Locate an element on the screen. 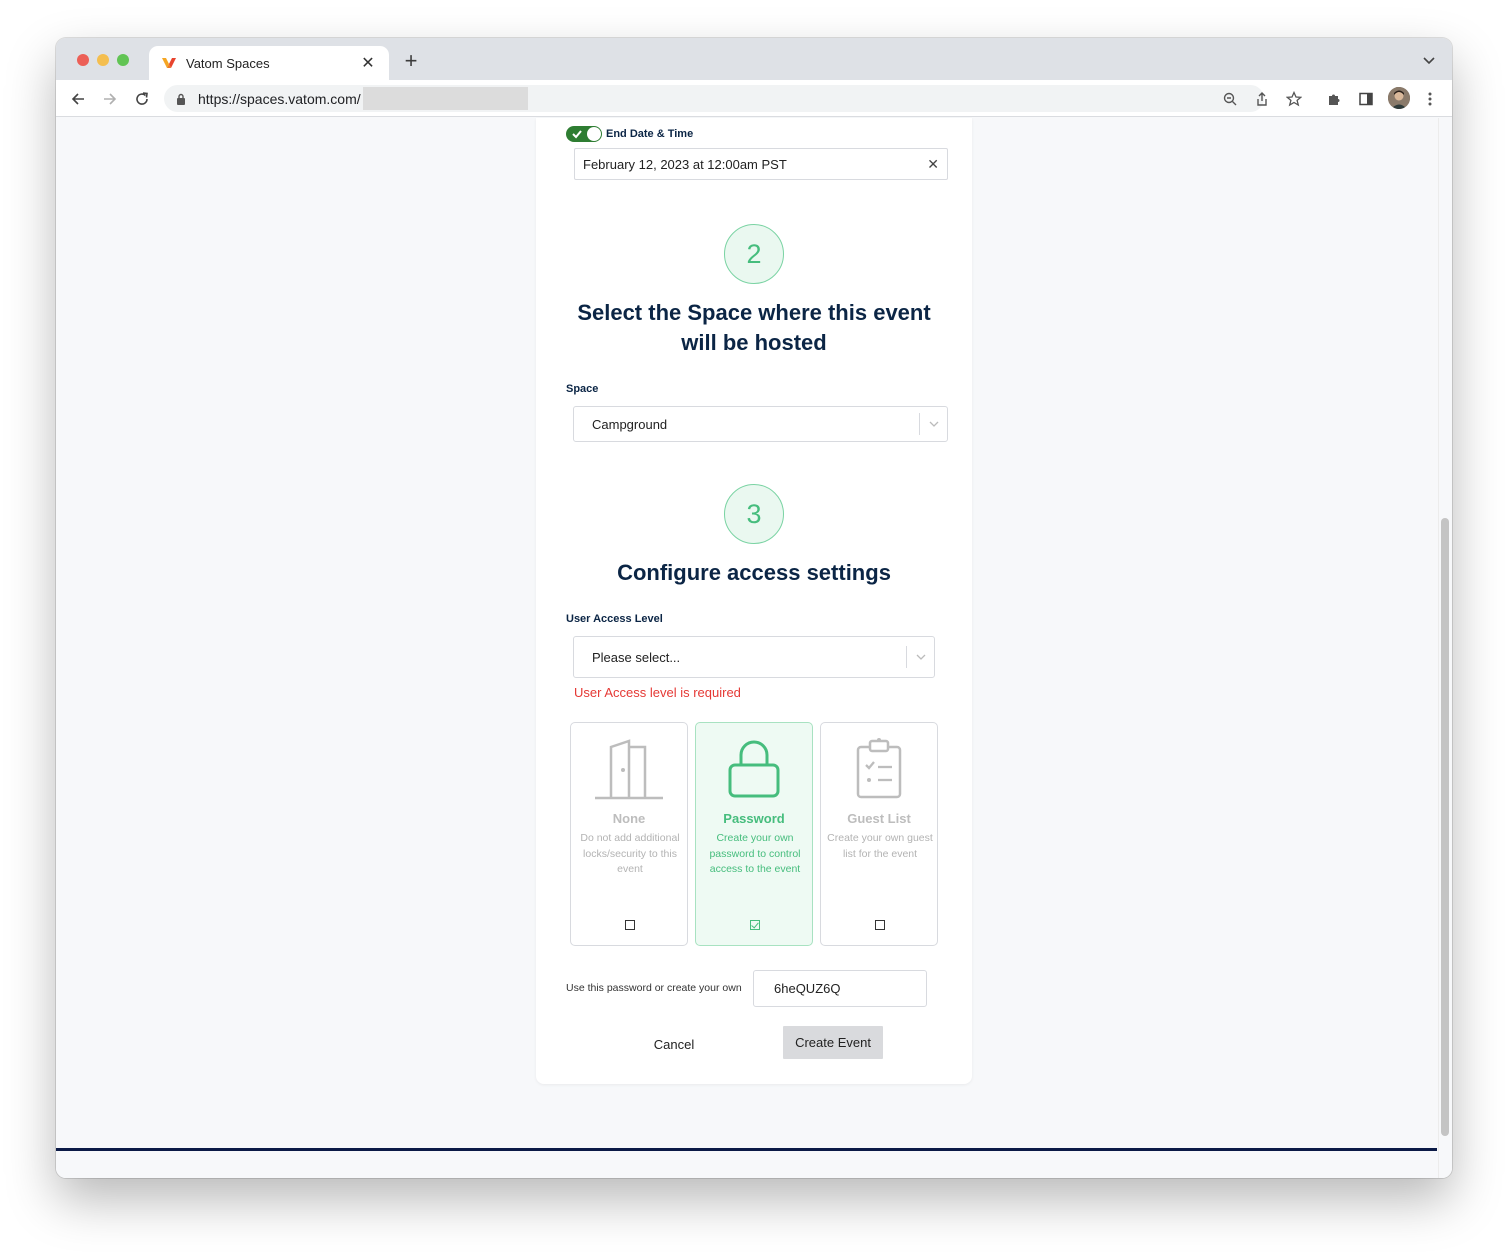 Image resolution: width=1508 pixels, height=1252 pixels. end-date-toggle is located at coordinates (584, 134).